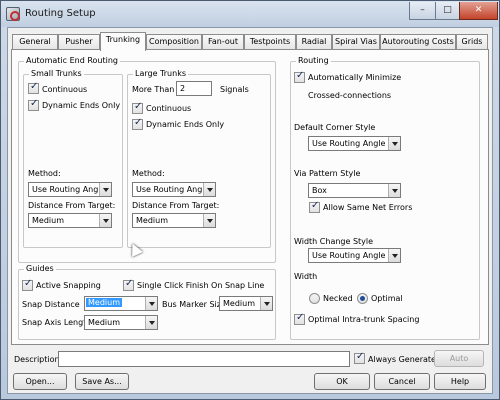 The height and width of the screenshot is (400, 500). I want to click on large-dynamic-ends-checkbox, so click(137, 123).